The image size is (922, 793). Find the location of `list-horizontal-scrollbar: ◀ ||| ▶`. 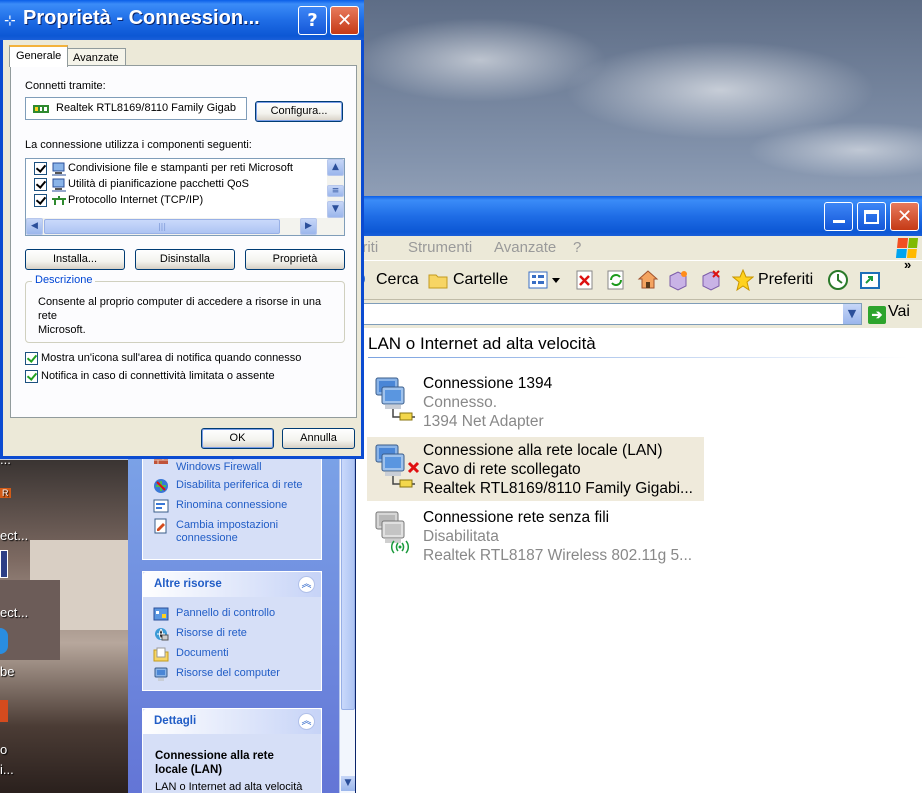

list-horizontal-scrollbar: ◀ ||| ▶ is located at coordinates (185, 226).